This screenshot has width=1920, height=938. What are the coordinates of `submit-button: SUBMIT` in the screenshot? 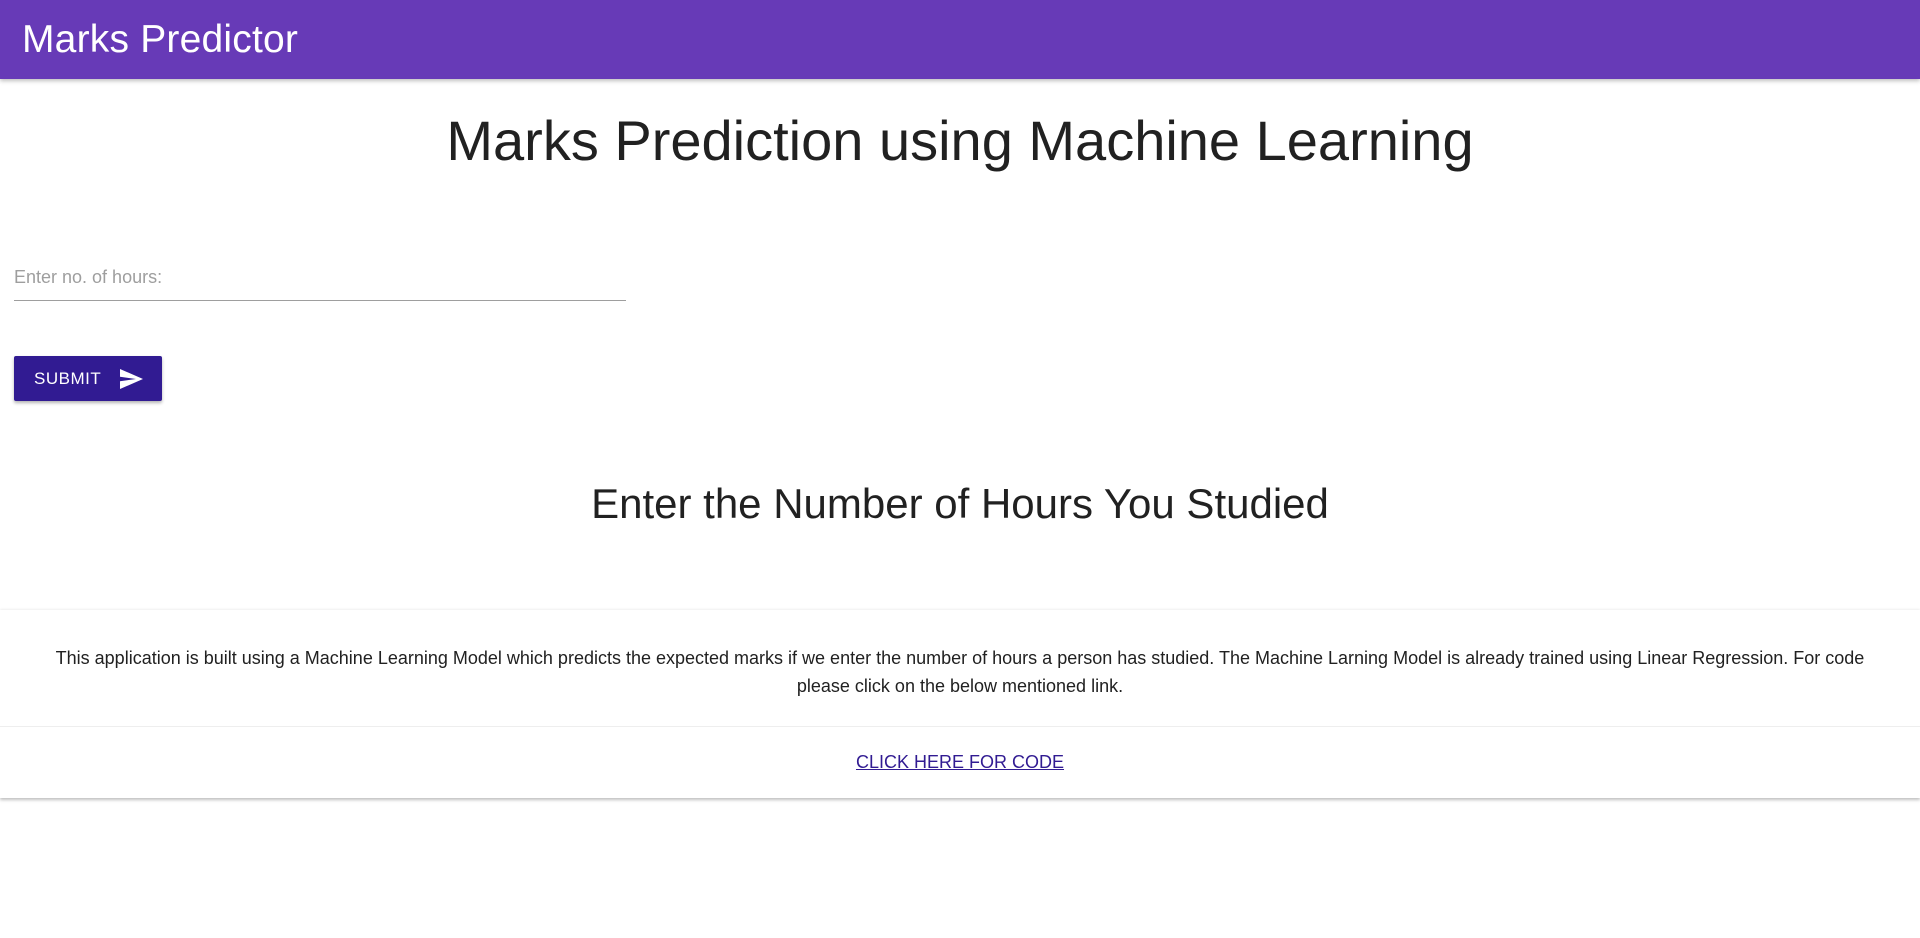 It's located at (88, 378).